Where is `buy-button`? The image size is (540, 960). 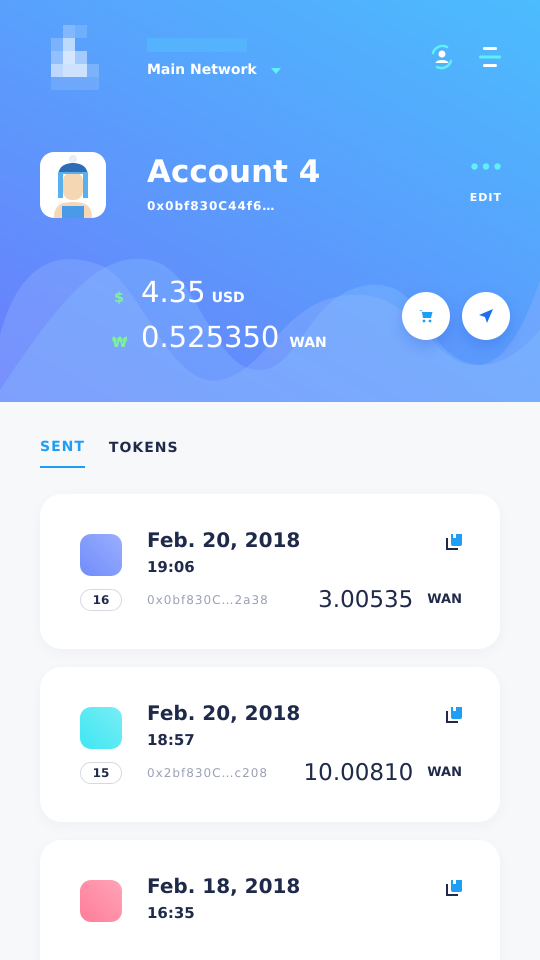
buy-button is located at coordinates (426, 316).